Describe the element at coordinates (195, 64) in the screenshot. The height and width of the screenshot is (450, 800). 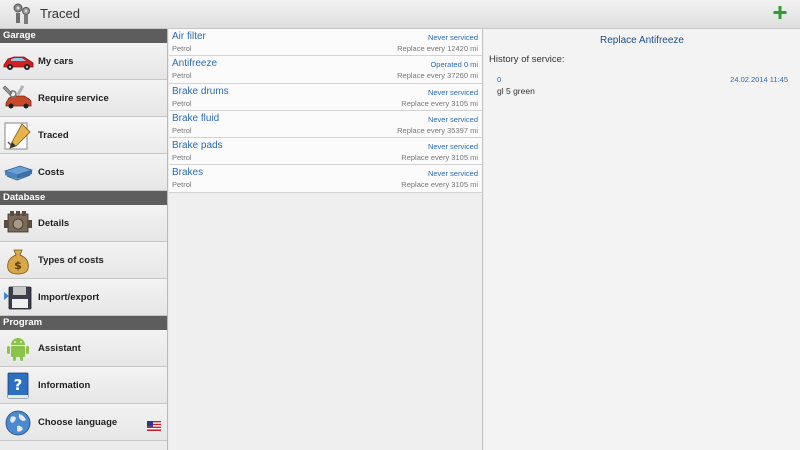
I see `item-name: Antifreeze` at that location.